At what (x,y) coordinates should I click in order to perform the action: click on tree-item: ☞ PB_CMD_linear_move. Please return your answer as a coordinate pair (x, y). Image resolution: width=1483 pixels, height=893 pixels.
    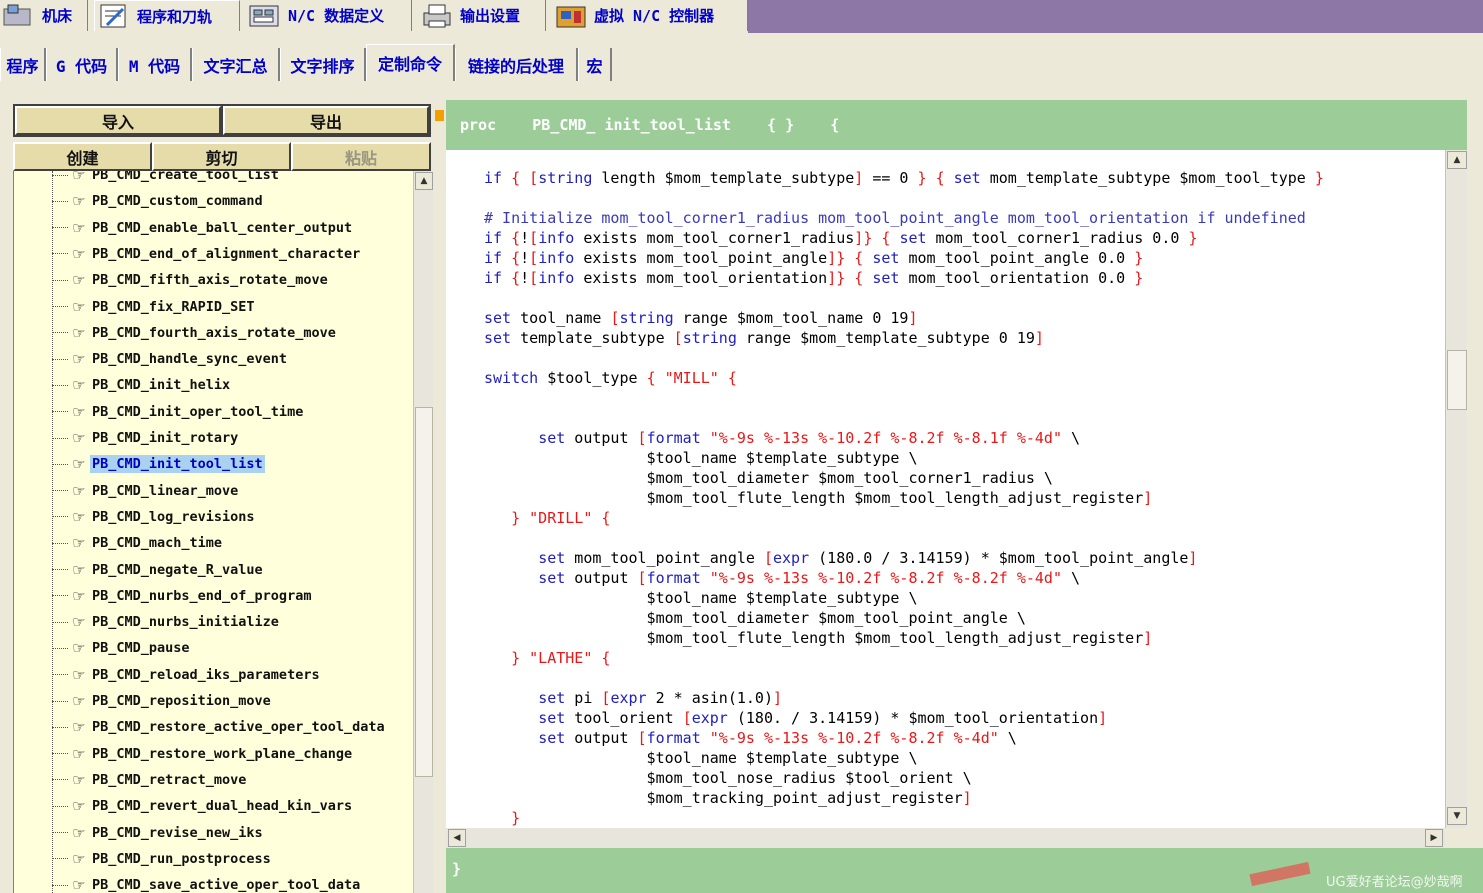
    Looking at the image, I should click on (146, 491).